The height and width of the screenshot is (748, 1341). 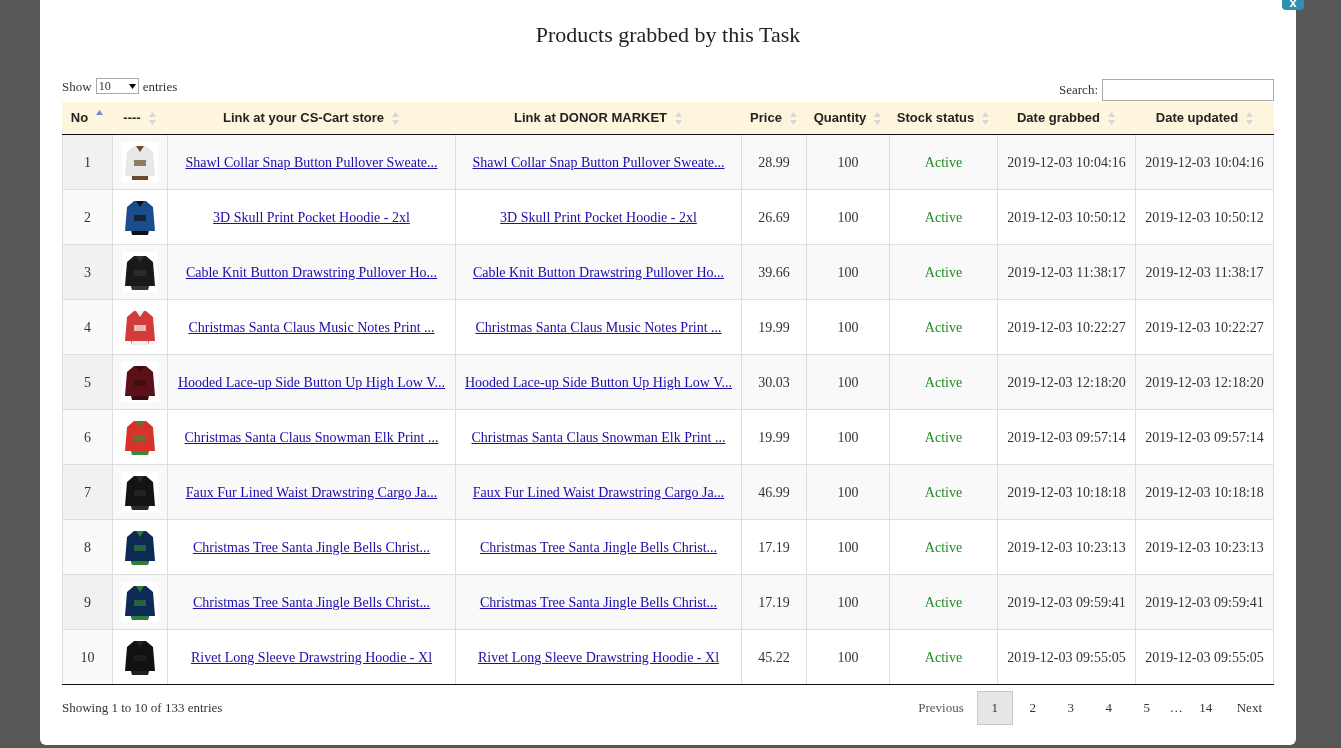 What do you see at coordinates (773, 118) in the screenshot?
I see `column-header: Price` at bounding box center [773, 118].